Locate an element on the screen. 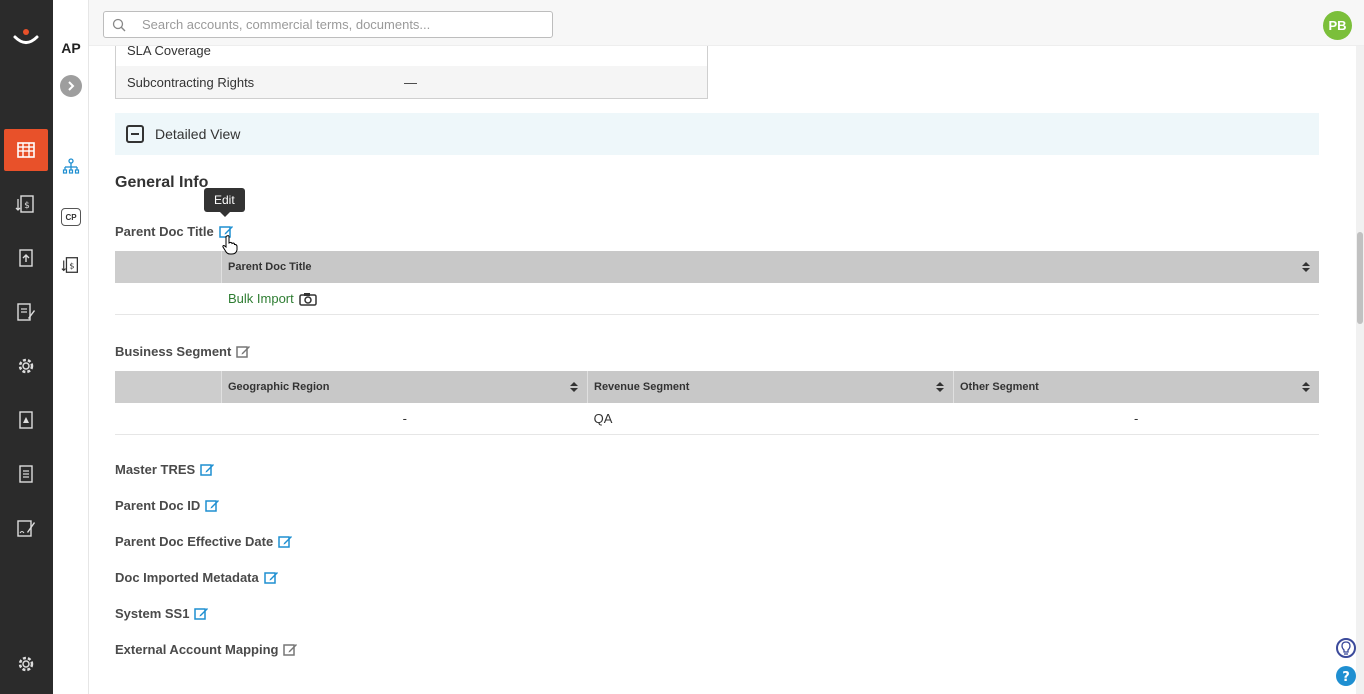 Image resolution: width=1364 pixels, height=694 pixels. sub-item-transactions: $ is located at coordinates (71, 265).